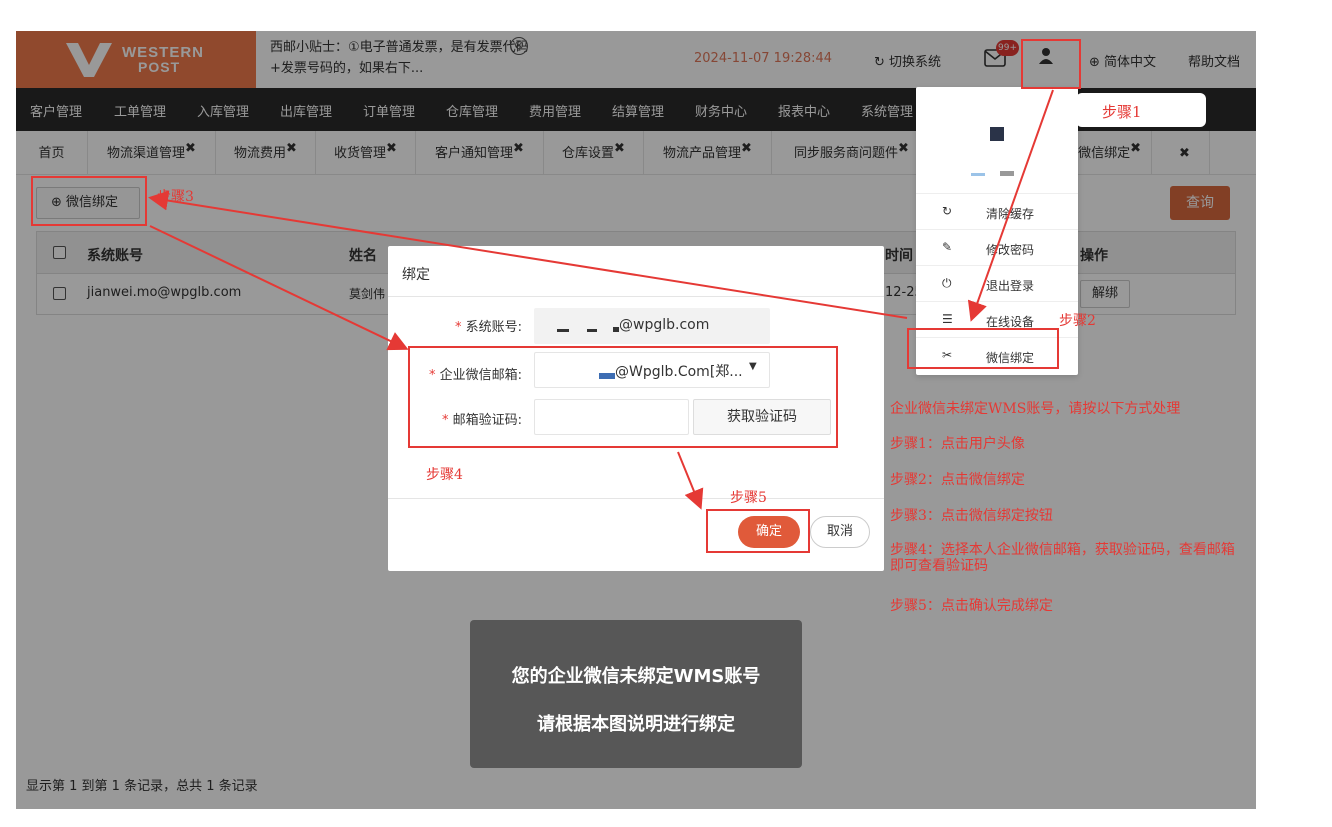  What do you see at coordinates (1062, 558) in the screenshot?
I see `guide-step: 步骤4：选择本人企业微信邮箱，获取验证码，查看邮箱即可查看验证码` at bounding box center [1062, 558].